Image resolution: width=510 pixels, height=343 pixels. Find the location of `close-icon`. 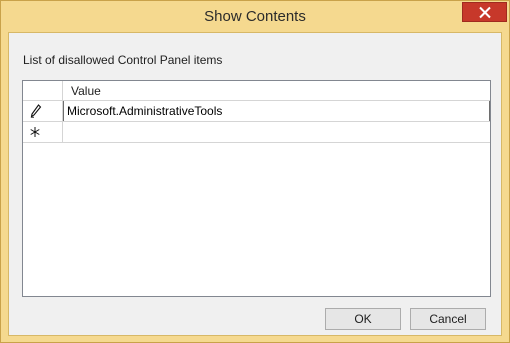

close-icon is located at coordinates (485, 12).